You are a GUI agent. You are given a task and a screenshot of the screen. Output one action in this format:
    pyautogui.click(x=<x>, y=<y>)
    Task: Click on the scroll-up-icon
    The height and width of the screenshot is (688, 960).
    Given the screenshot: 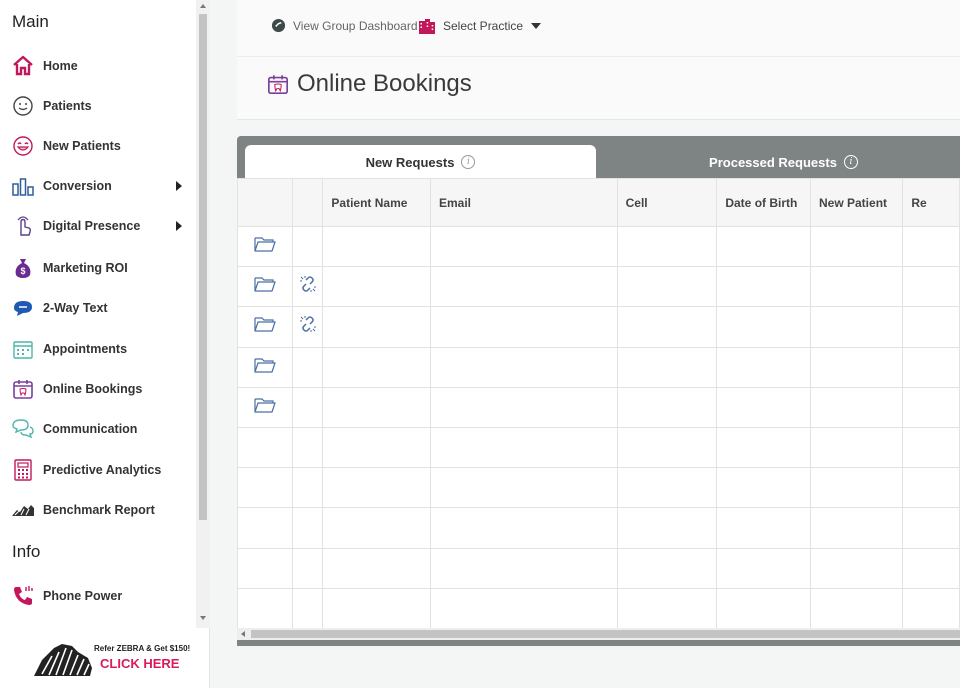 What is the action you would take?
    pyautogui.click(x=203, y=6)
    